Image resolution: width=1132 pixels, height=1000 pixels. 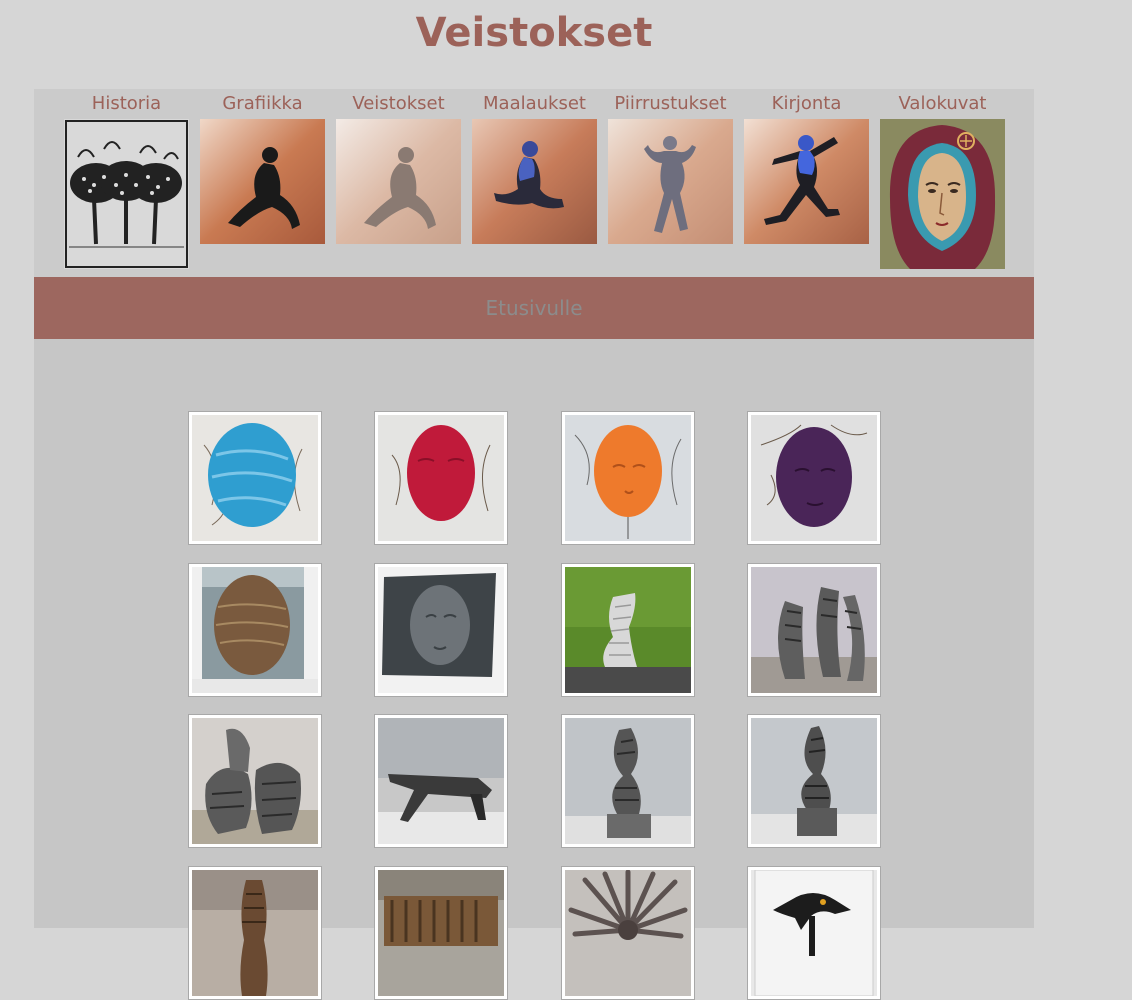 I want to click on gallery-item-purple-mask, so click(x=814, y=478).